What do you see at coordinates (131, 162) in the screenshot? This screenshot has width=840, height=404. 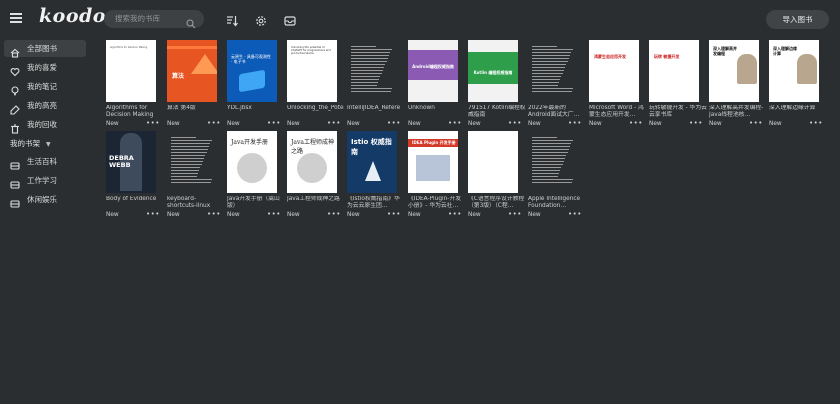 I see `book-cover: DEBRA WEBB` at bounding box center [131, 162].